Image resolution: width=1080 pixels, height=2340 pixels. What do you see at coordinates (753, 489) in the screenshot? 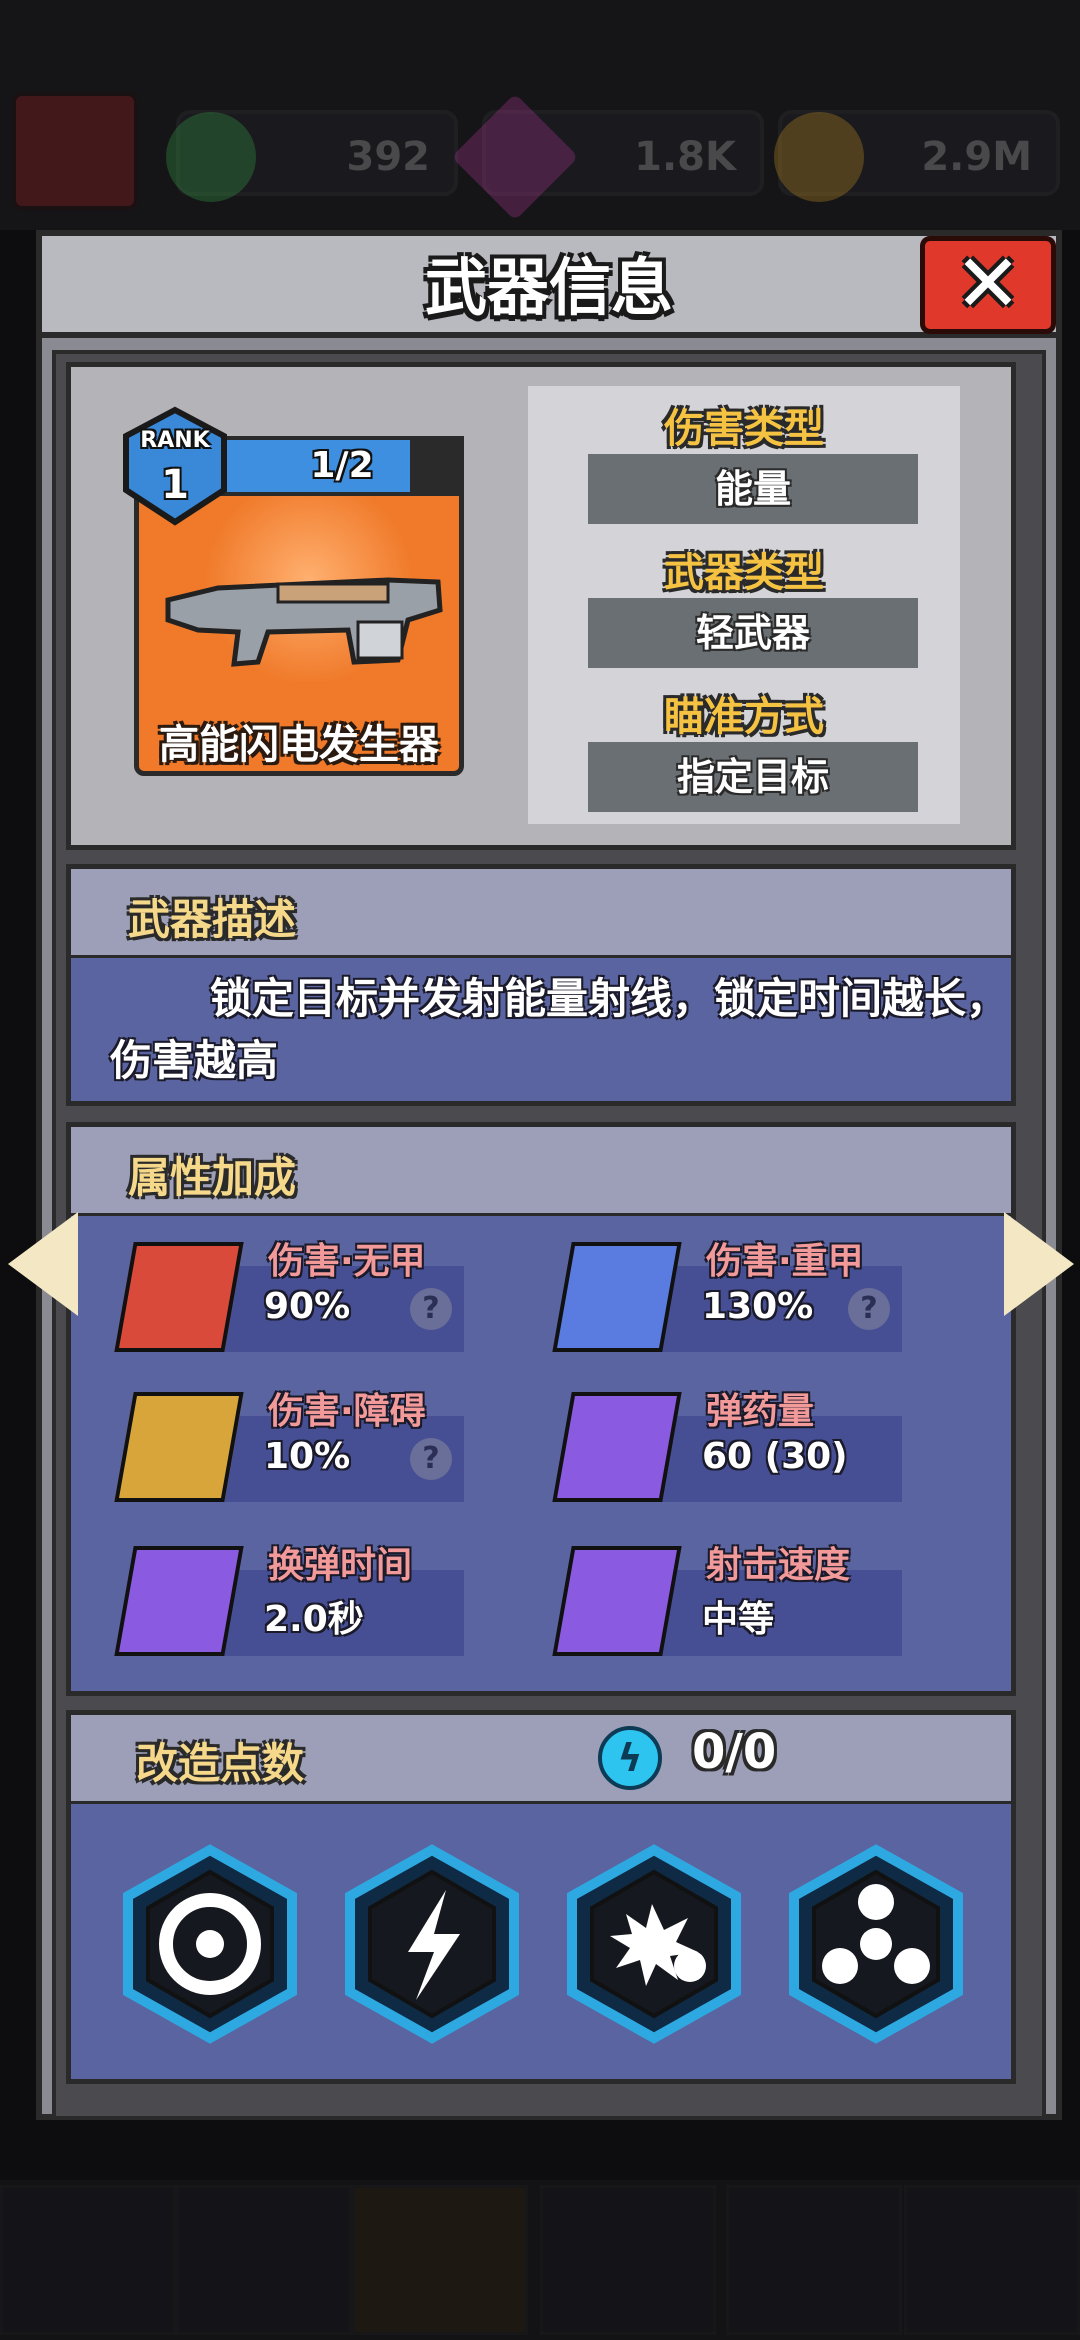
I see `damage-type-value: 能量` at bounding box center [753, 489].